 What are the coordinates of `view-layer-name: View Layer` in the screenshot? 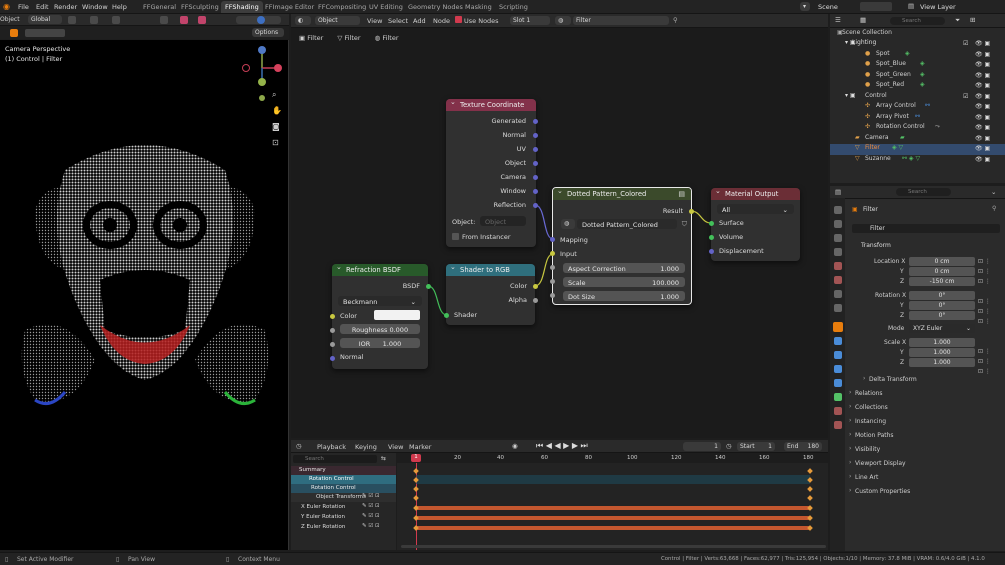 It's located at (938, 7).